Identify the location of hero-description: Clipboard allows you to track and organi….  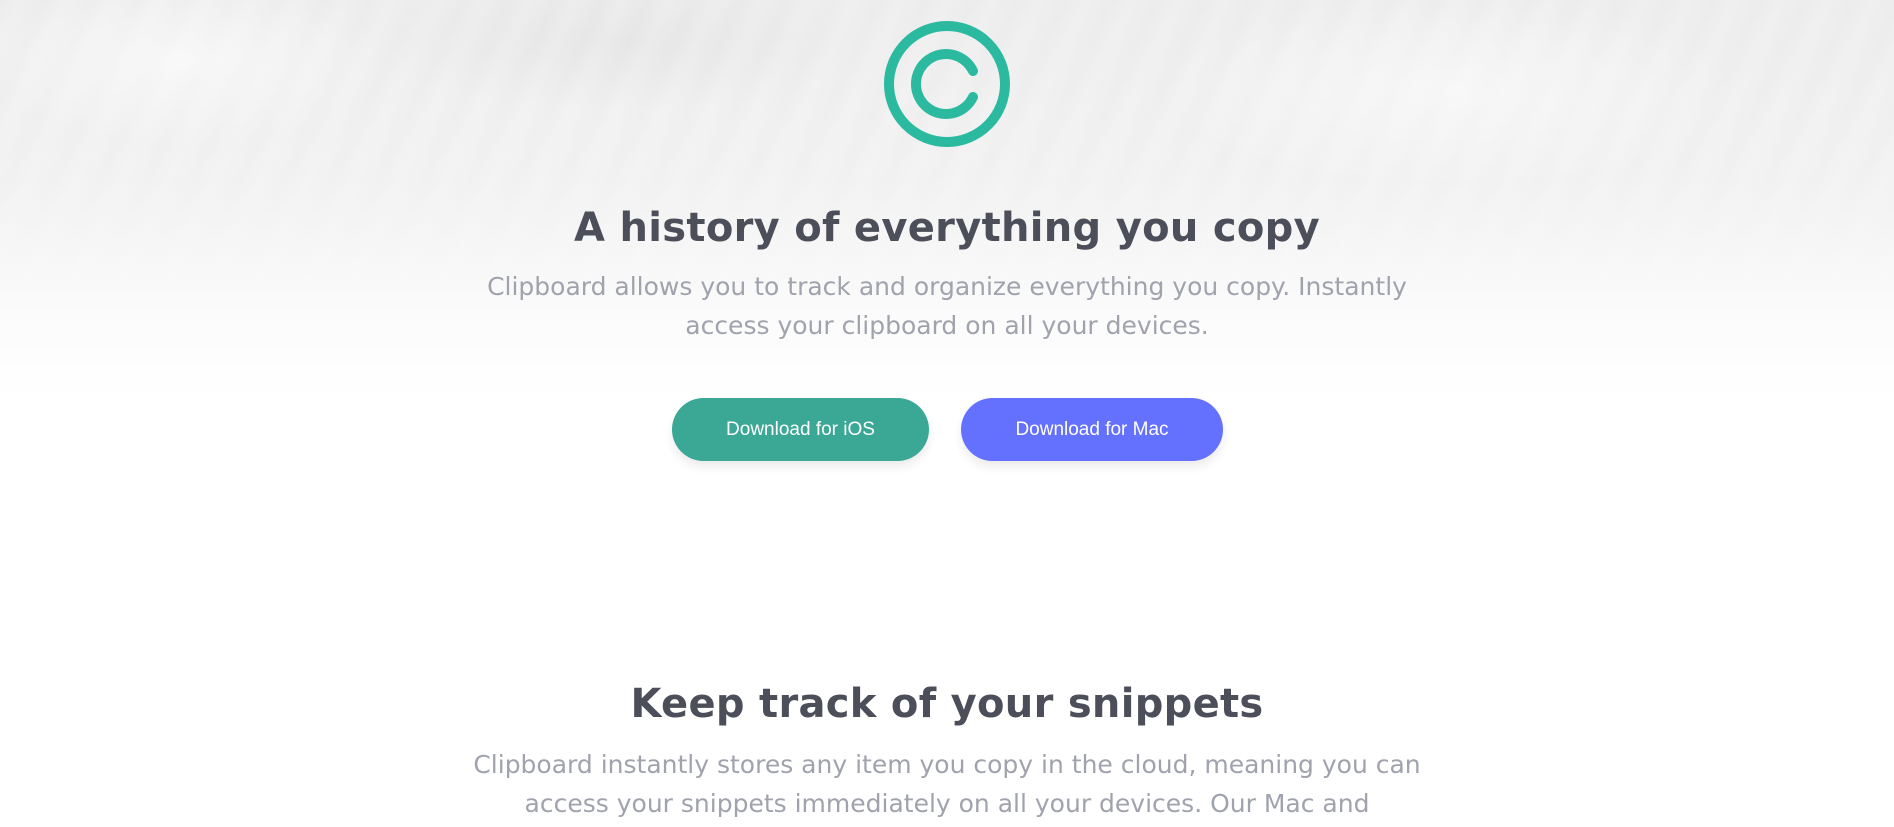
(947, 306).